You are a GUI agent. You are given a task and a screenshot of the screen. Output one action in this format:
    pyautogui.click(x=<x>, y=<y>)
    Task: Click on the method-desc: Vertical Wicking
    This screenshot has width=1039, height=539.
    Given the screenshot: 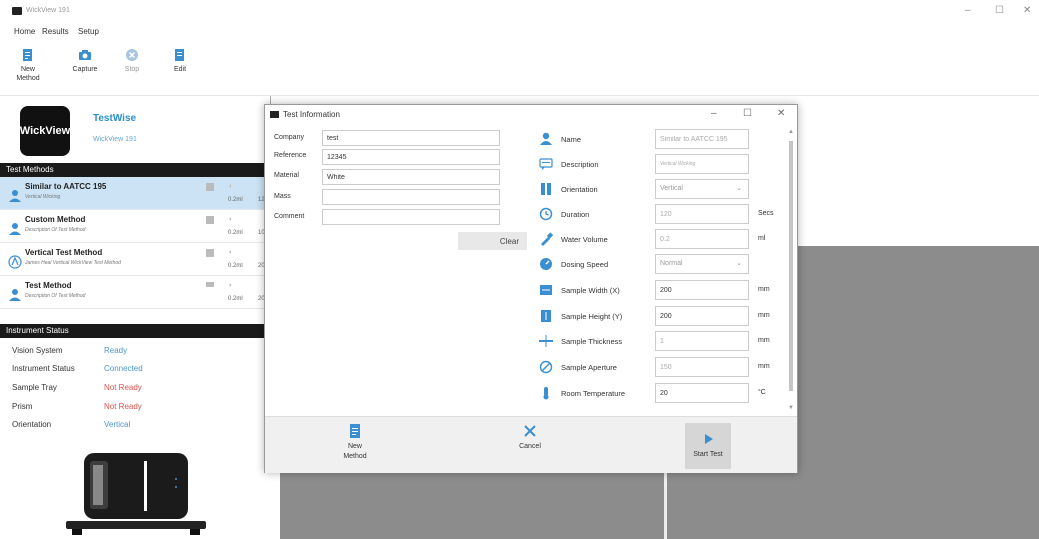 What is the action you would take?
    pyautogui.click(x=43, y=197)
    